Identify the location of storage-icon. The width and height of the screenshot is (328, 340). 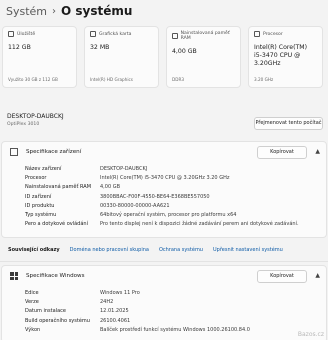
(11, 34).